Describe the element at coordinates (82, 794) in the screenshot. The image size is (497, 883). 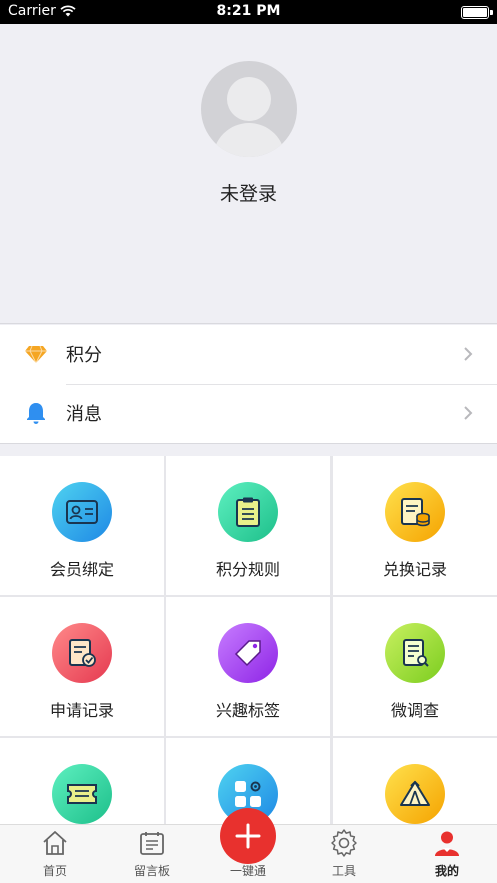
I see `ticket-icon` at that location.